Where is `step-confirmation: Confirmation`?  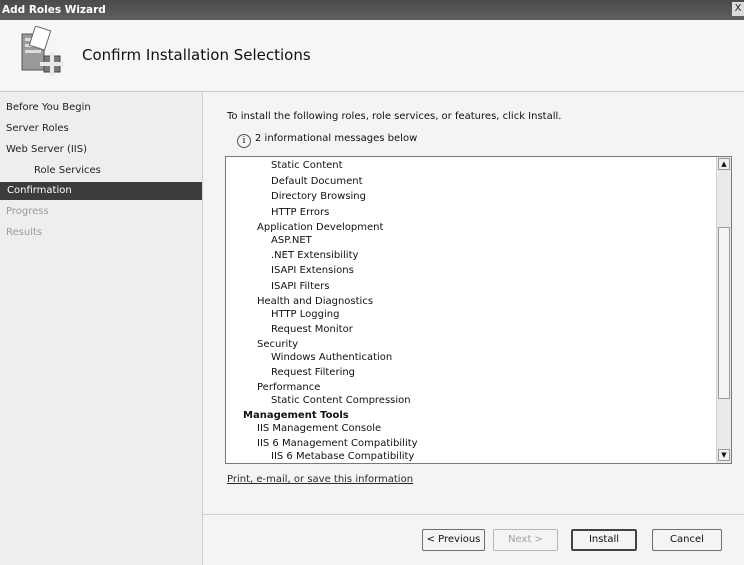
step-confirmation: Confirmation is located at coordinates (101, 191).